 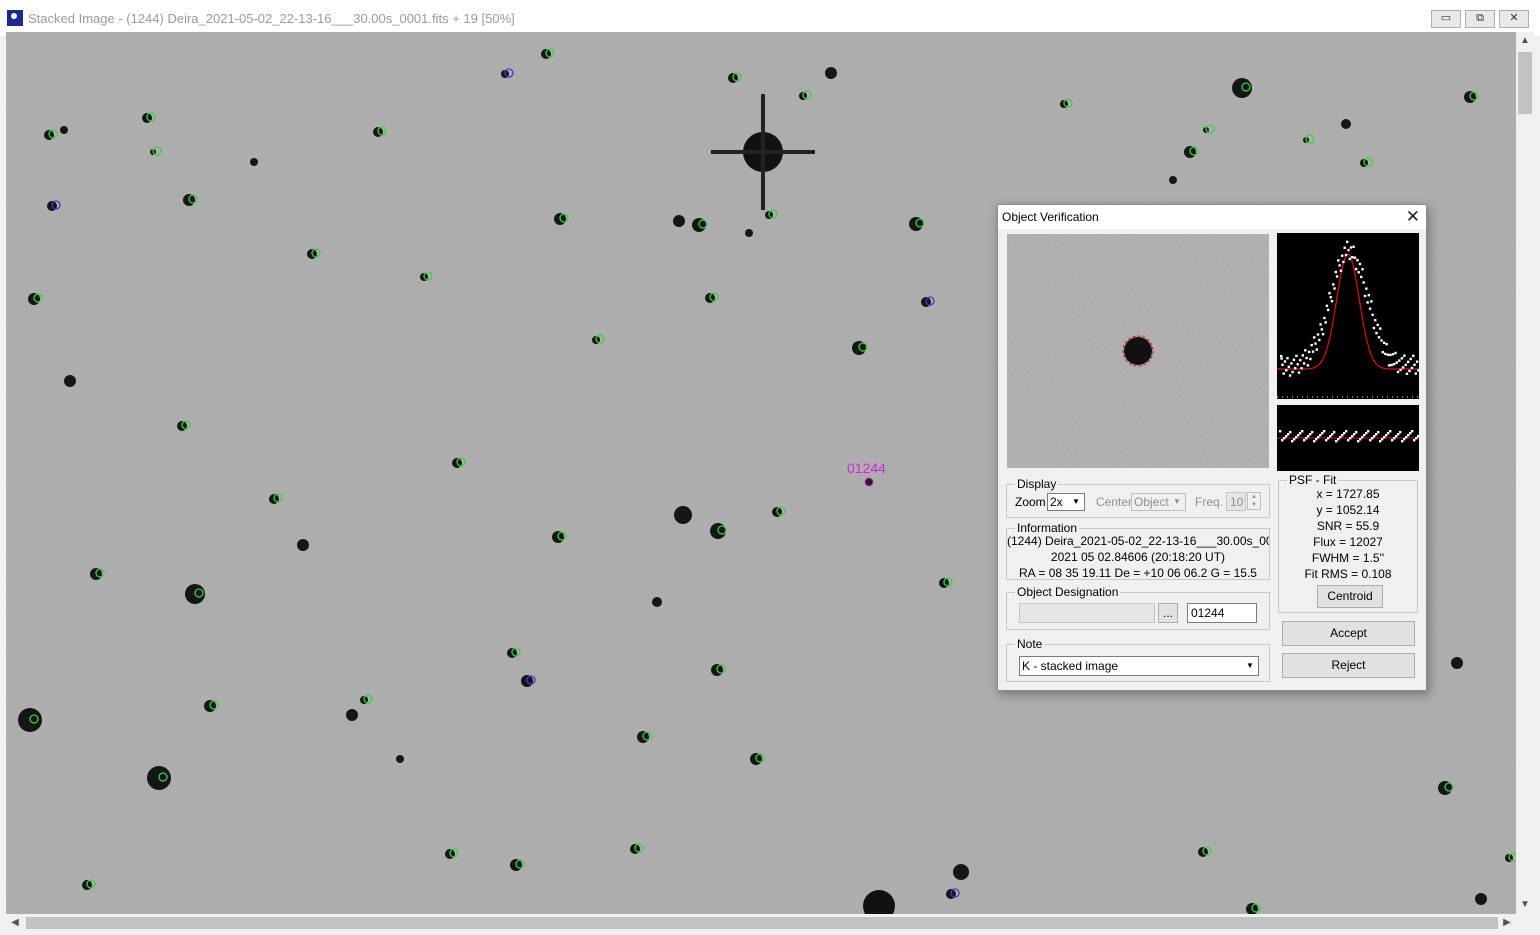 I want to click on dialog-titlebar: Object Verification ✕, so click(x=1212, y=217).